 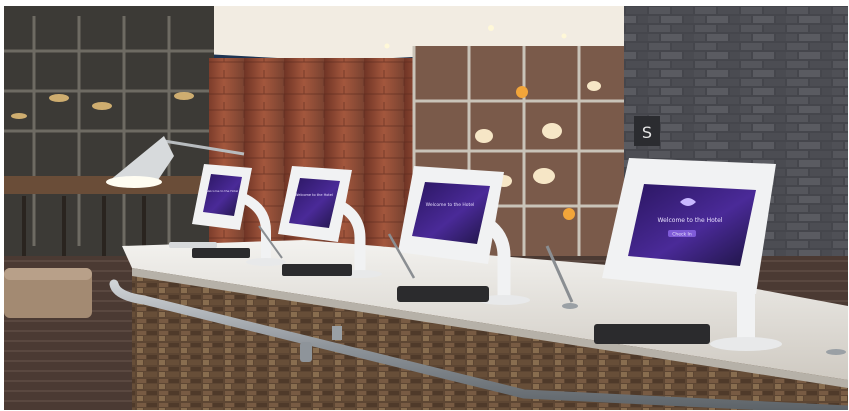 What do you see at coordinates (306, 352) in the screenshot?
I see `rail-joint` at bounding box center [306, 352].